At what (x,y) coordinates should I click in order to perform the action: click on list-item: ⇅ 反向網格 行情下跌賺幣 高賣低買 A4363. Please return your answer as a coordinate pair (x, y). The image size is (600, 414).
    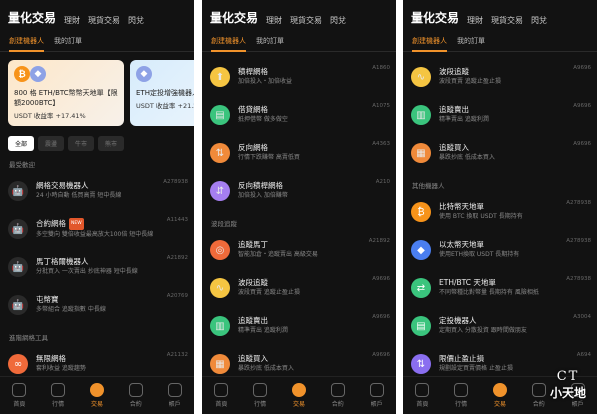
    Looking at the image, I should click on (299, 153).